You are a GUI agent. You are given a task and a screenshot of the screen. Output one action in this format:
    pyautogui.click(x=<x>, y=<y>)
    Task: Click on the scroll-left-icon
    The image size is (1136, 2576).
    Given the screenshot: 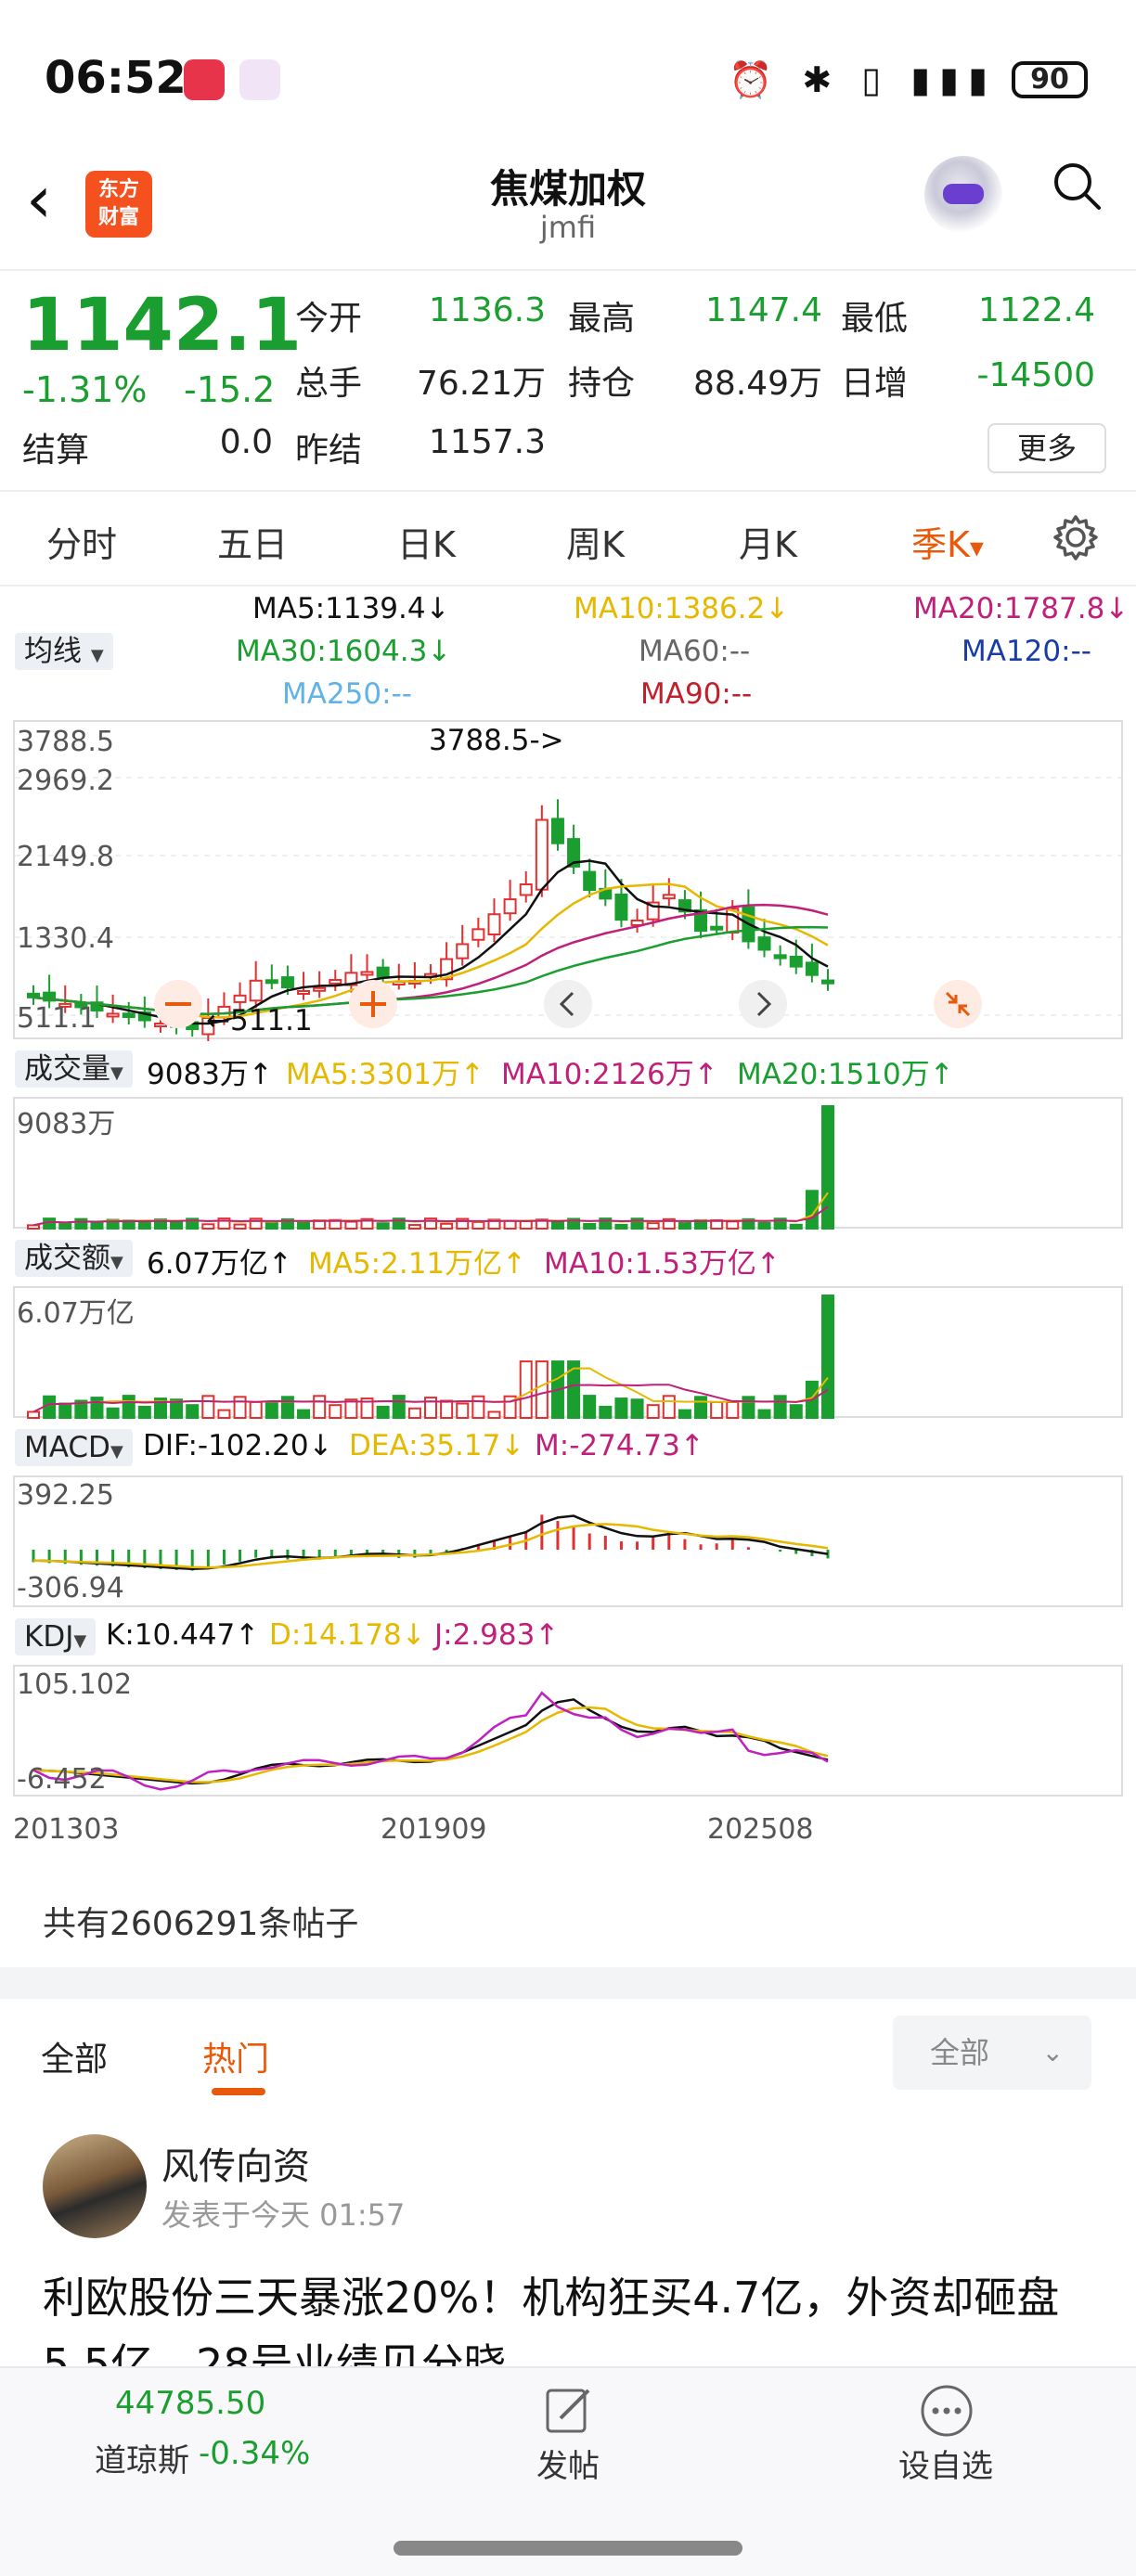 What is the action you would take?
    pyautogui.click(x=568, y=1004)
    